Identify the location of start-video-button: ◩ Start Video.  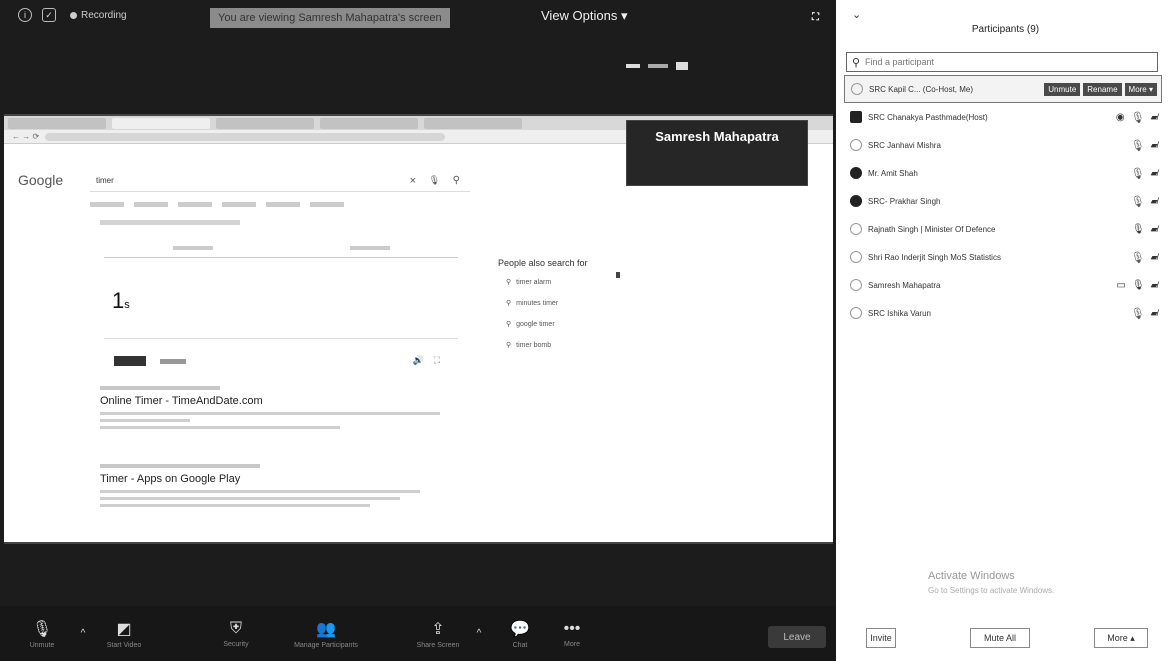
(124, 633).